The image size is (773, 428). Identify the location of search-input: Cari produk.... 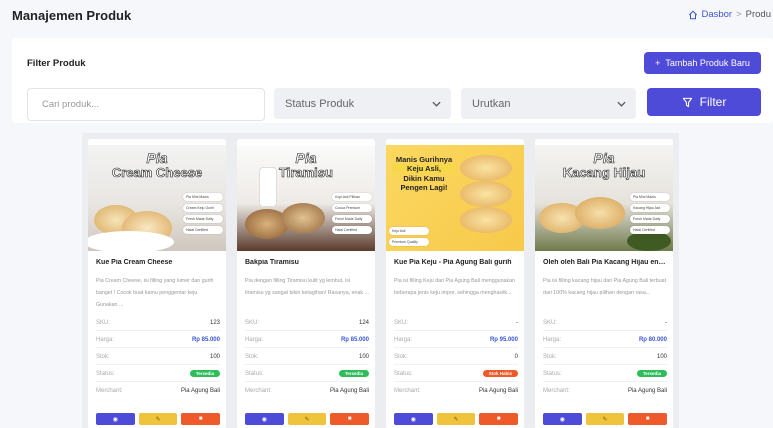
(146, 104).